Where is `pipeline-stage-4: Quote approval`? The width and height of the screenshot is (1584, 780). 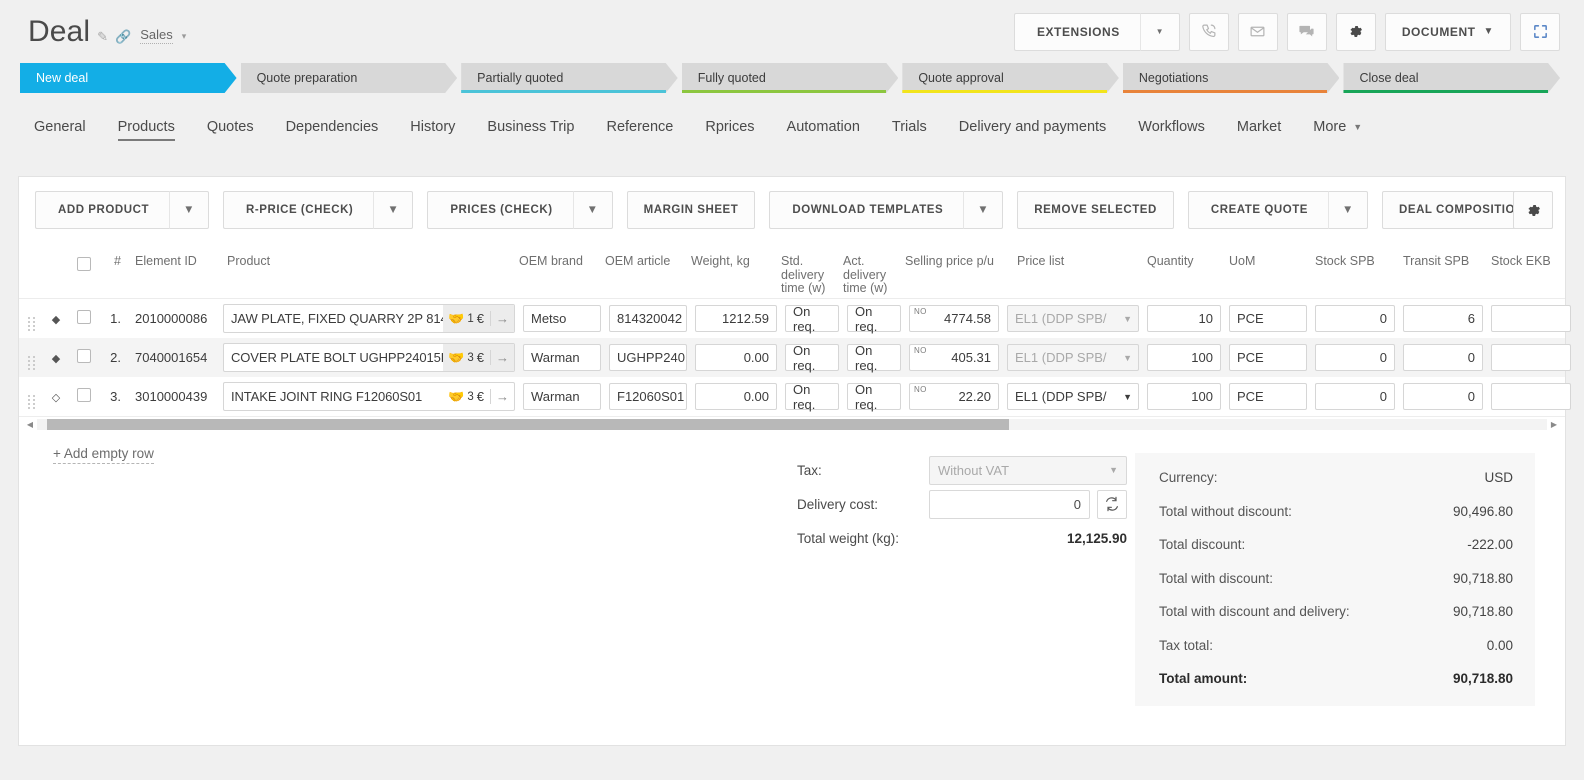 pipeline-stage-4: Quote approval is located at coordinates (1010, 78).